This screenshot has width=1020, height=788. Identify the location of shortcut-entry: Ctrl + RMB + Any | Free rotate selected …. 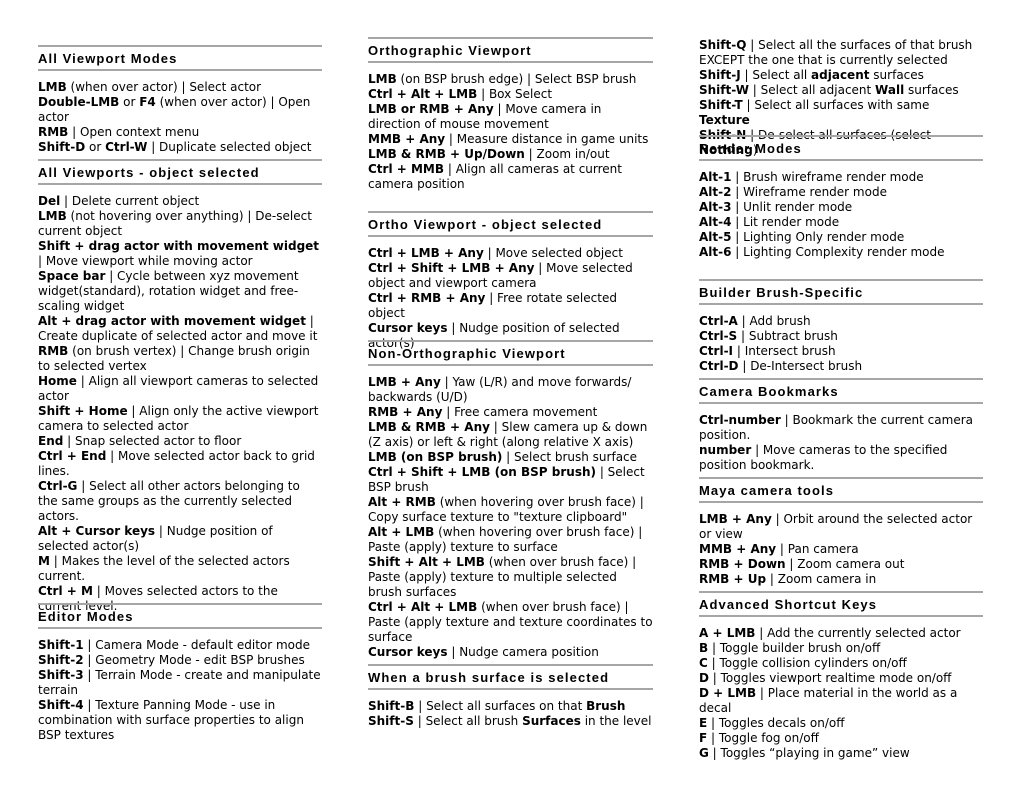
(510, 306).